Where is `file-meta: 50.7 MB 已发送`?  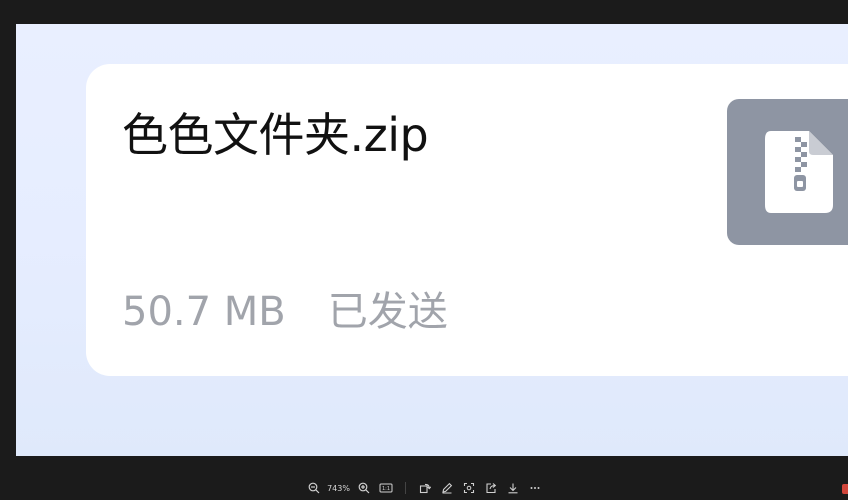
file-meta: 50.7 MB 已发送 is located at coordinates (285, 312).